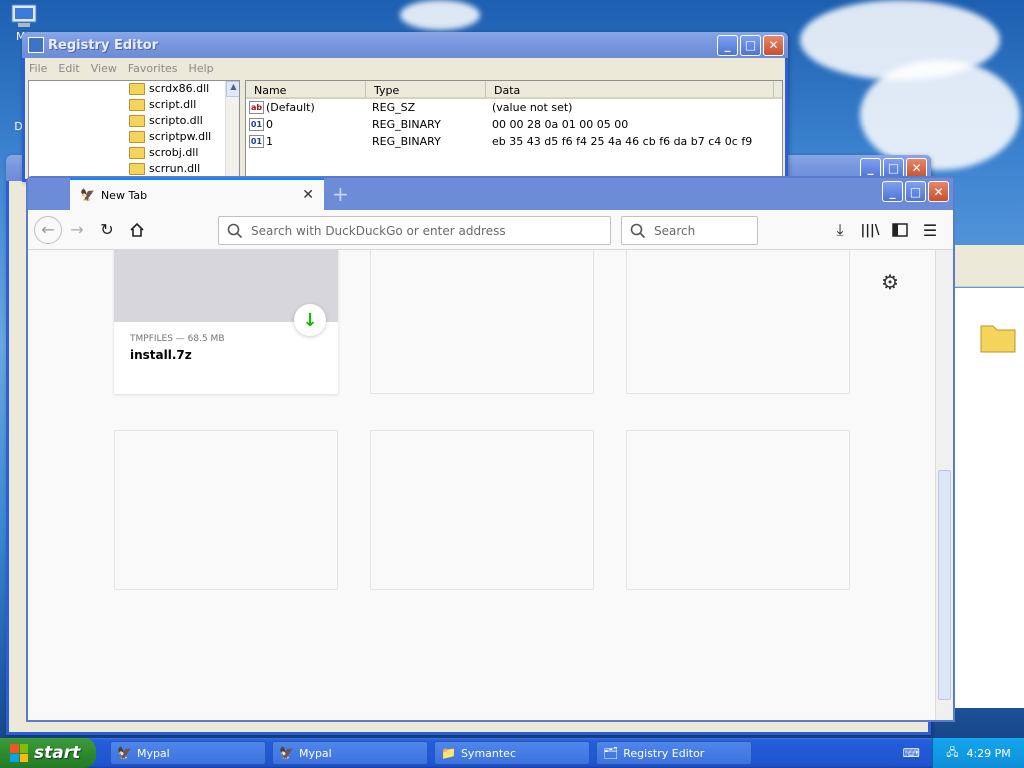 This screenshot has height=768, width=1024. What do you see at coordinates (989, 266) in the screenshot?
I see `explorer-toolbar-fragment` at bounding box center [989, 266].